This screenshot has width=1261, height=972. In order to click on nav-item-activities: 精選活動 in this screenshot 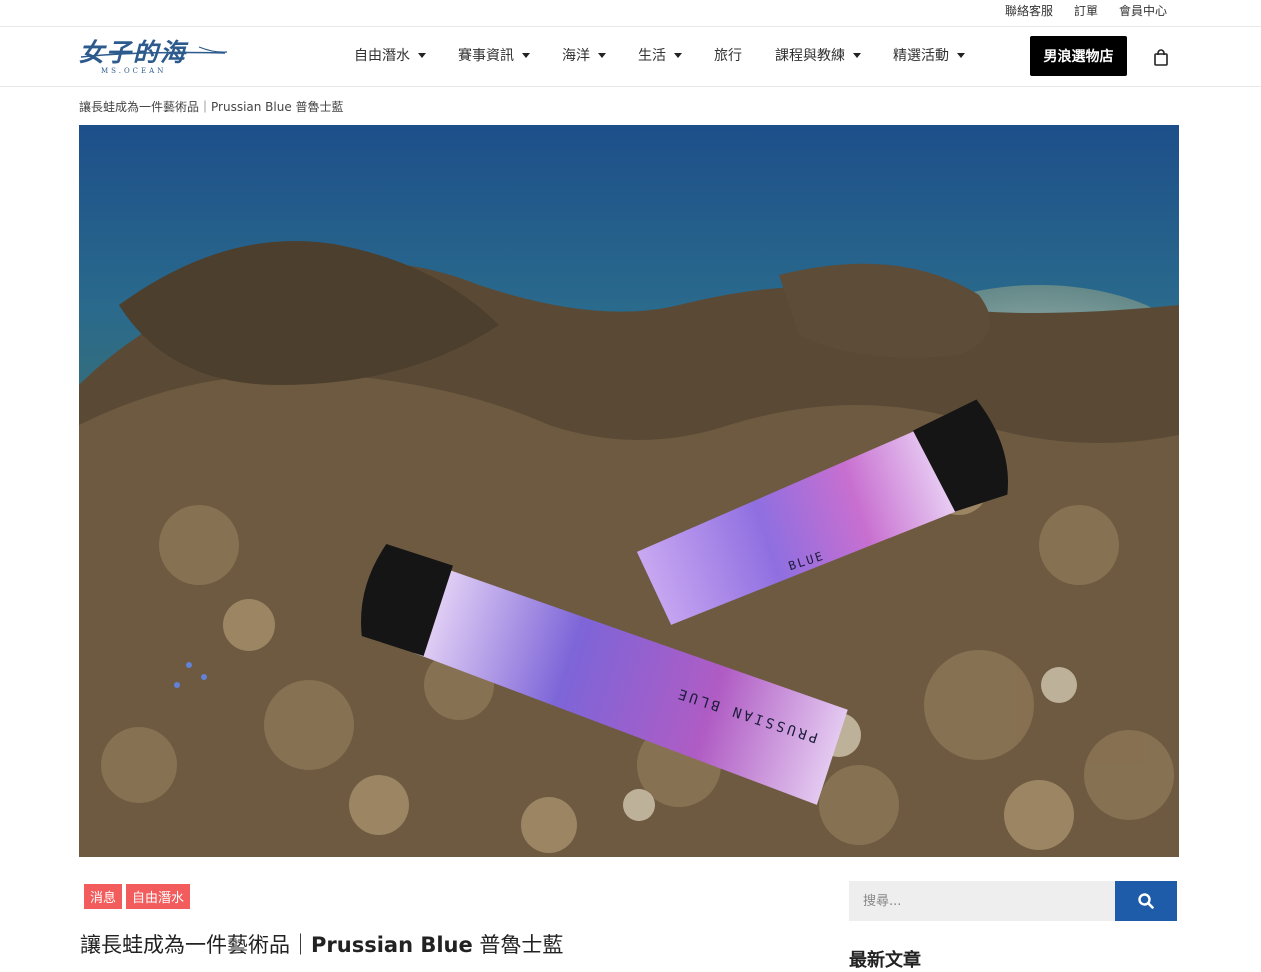, I will do `click(929, 55)`.